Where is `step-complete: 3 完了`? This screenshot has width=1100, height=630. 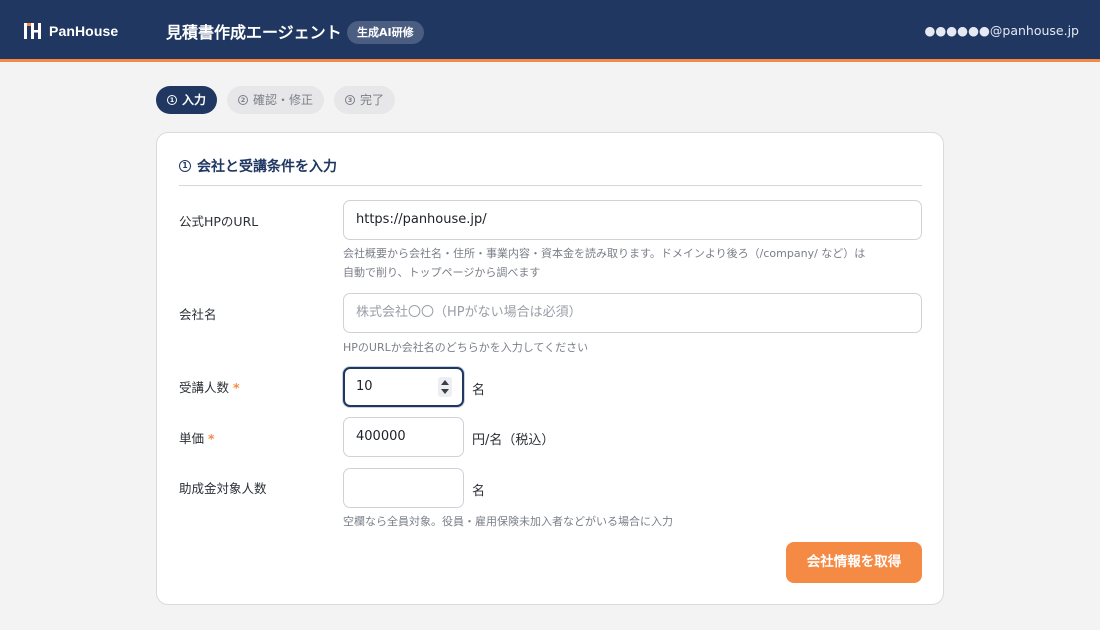 step-complete: 3 完了 is located at coordinates (365, 100).